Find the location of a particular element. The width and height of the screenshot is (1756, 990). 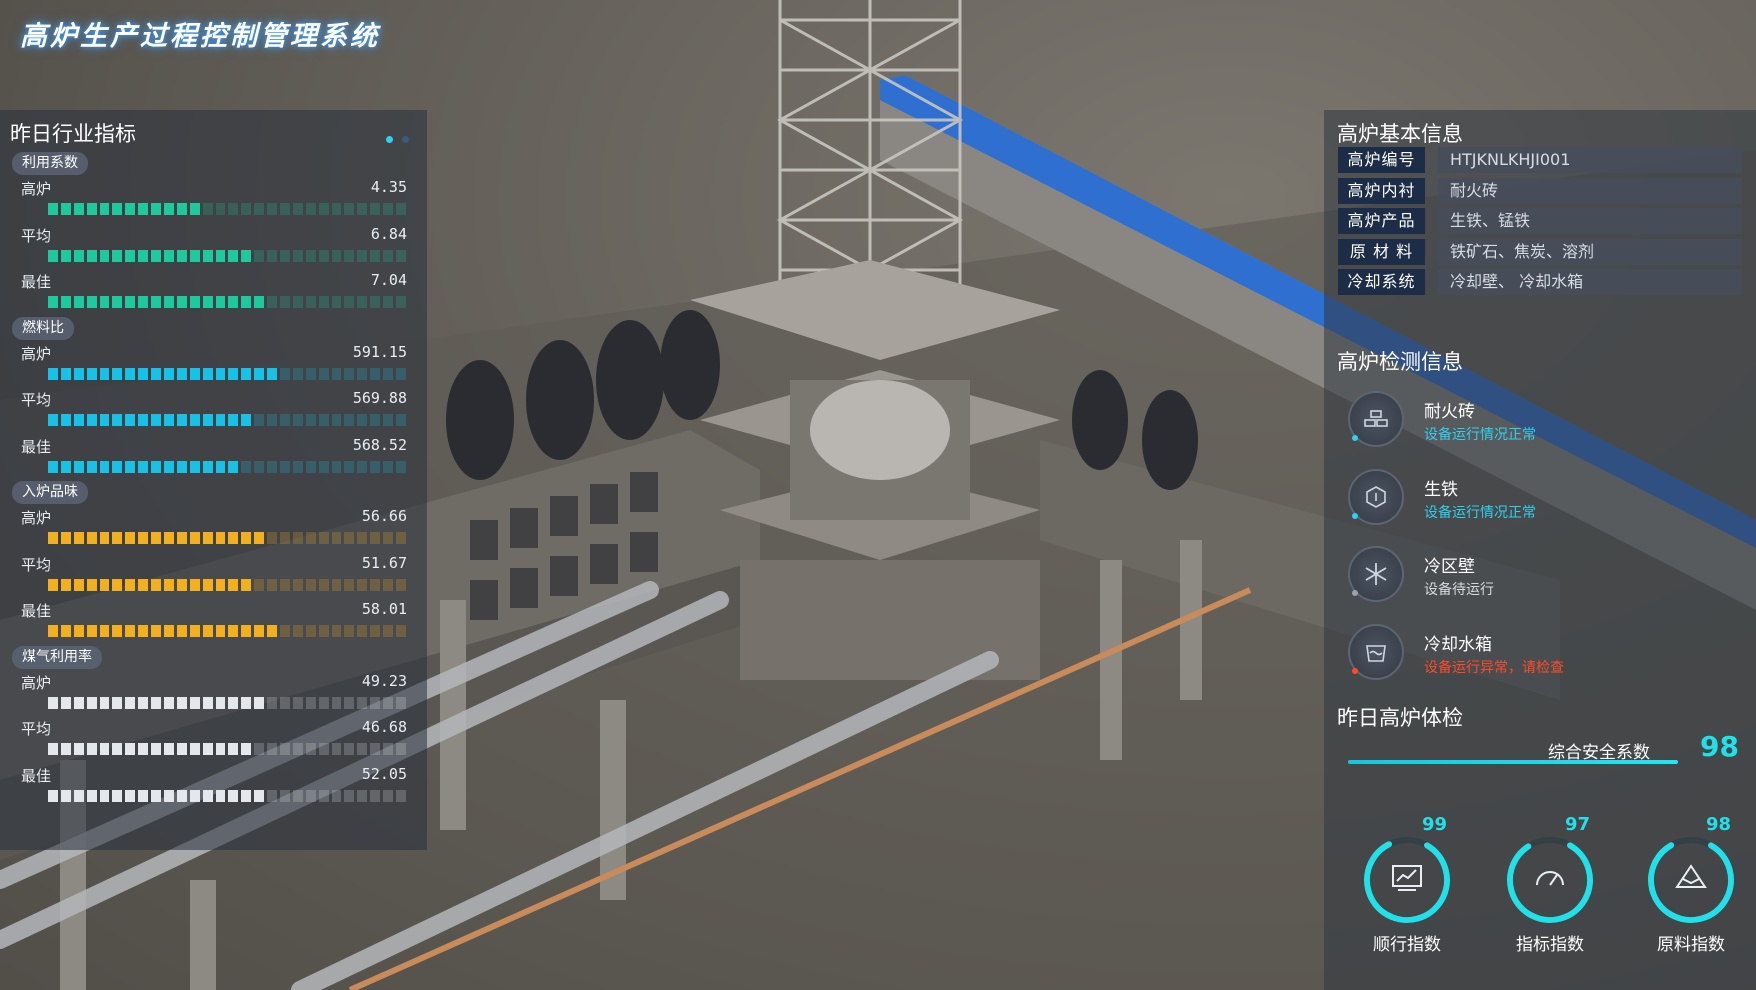

metric-group: 利用系数 高炉 4.35 平均 6.84 最佳 7.04 is located at coordinates (213, 233).